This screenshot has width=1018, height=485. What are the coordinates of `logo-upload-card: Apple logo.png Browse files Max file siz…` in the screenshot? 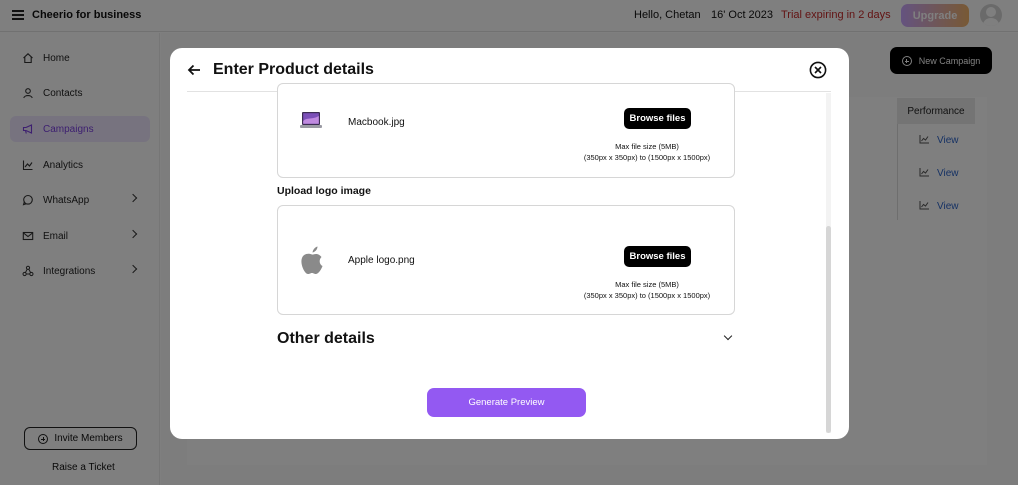 It's located at (506, 260).